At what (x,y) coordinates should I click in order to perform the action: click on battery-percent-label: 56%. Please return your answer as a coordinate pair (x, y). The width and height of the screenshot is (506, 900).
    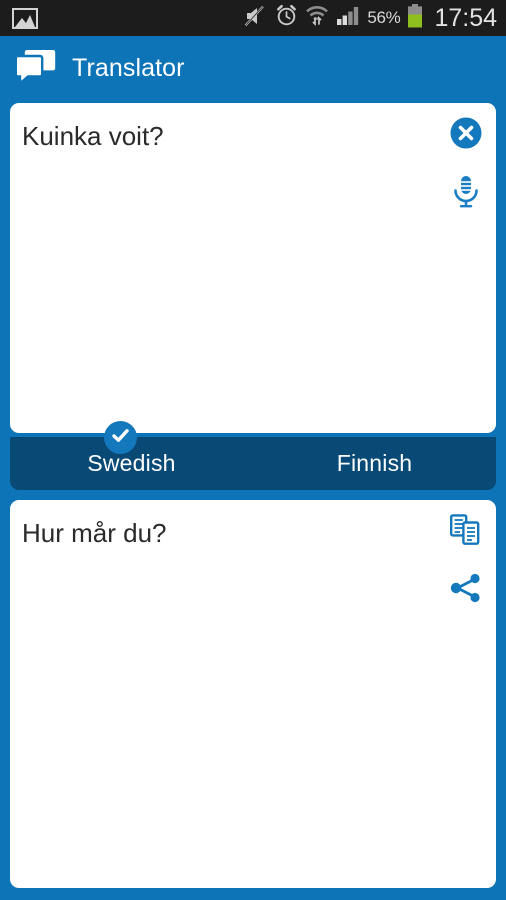
    Looking at the image, I should click on (384, 17).